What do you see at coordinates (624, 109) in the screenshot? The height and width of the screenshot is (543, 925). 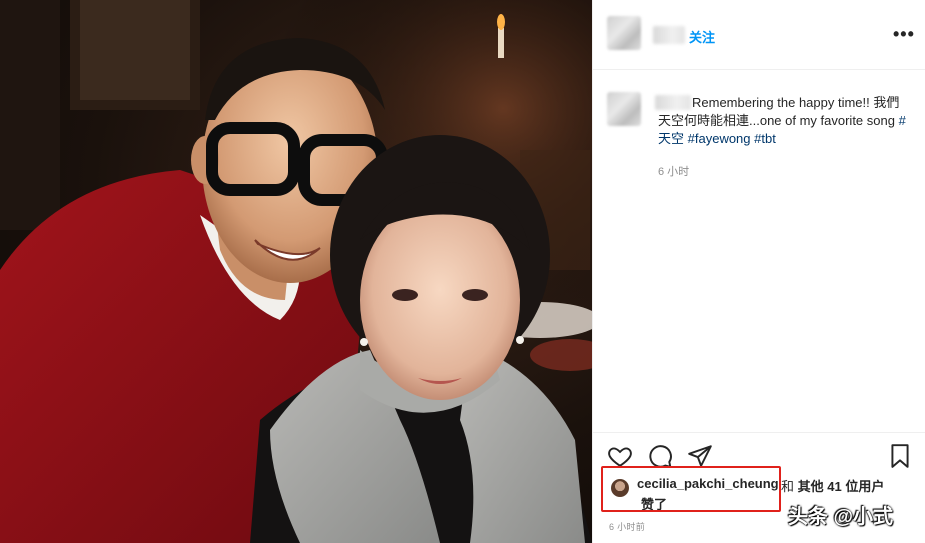 I see `caption-author-avatar` at bounding box center [624, 109].